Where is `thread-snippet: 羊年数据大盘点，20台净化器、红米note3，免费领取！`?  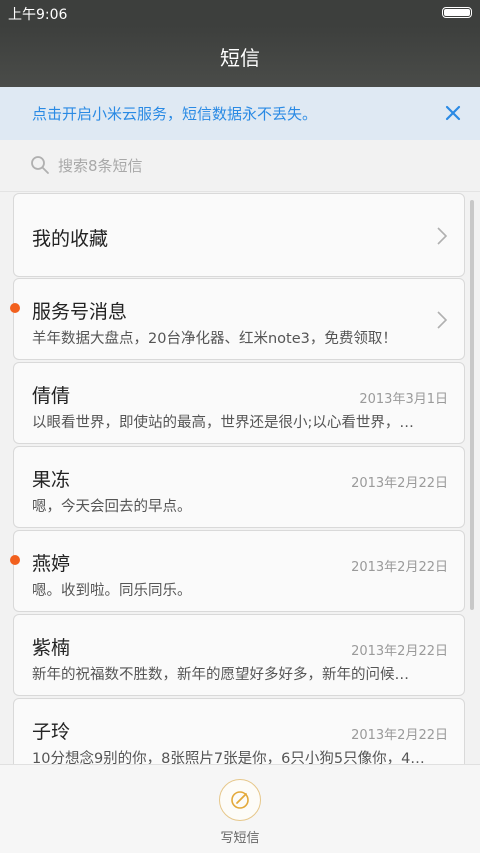 thread-snippet: 羊年数据大盘点，20台净化器、红米note3，免费领取！ is located at coordinates (214, 339).